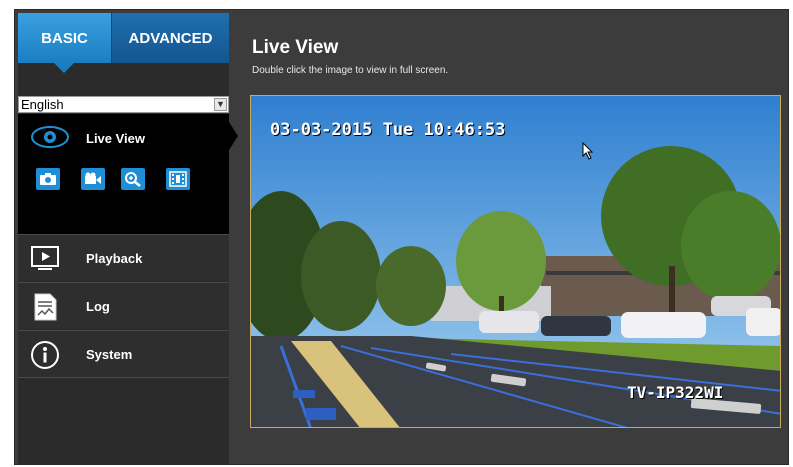 The height and width of the screenshot is (467, 793). I want to click on language-select: English ▼, so click(123, 104).